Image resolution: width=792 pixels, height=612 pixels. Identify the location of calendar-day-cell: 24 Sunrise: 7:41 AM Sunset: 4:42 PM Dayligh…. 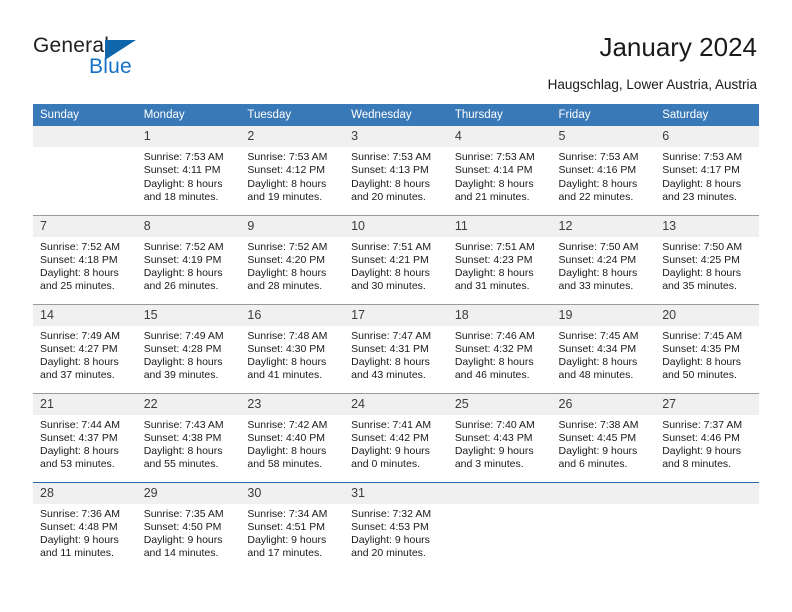
(396, 437).